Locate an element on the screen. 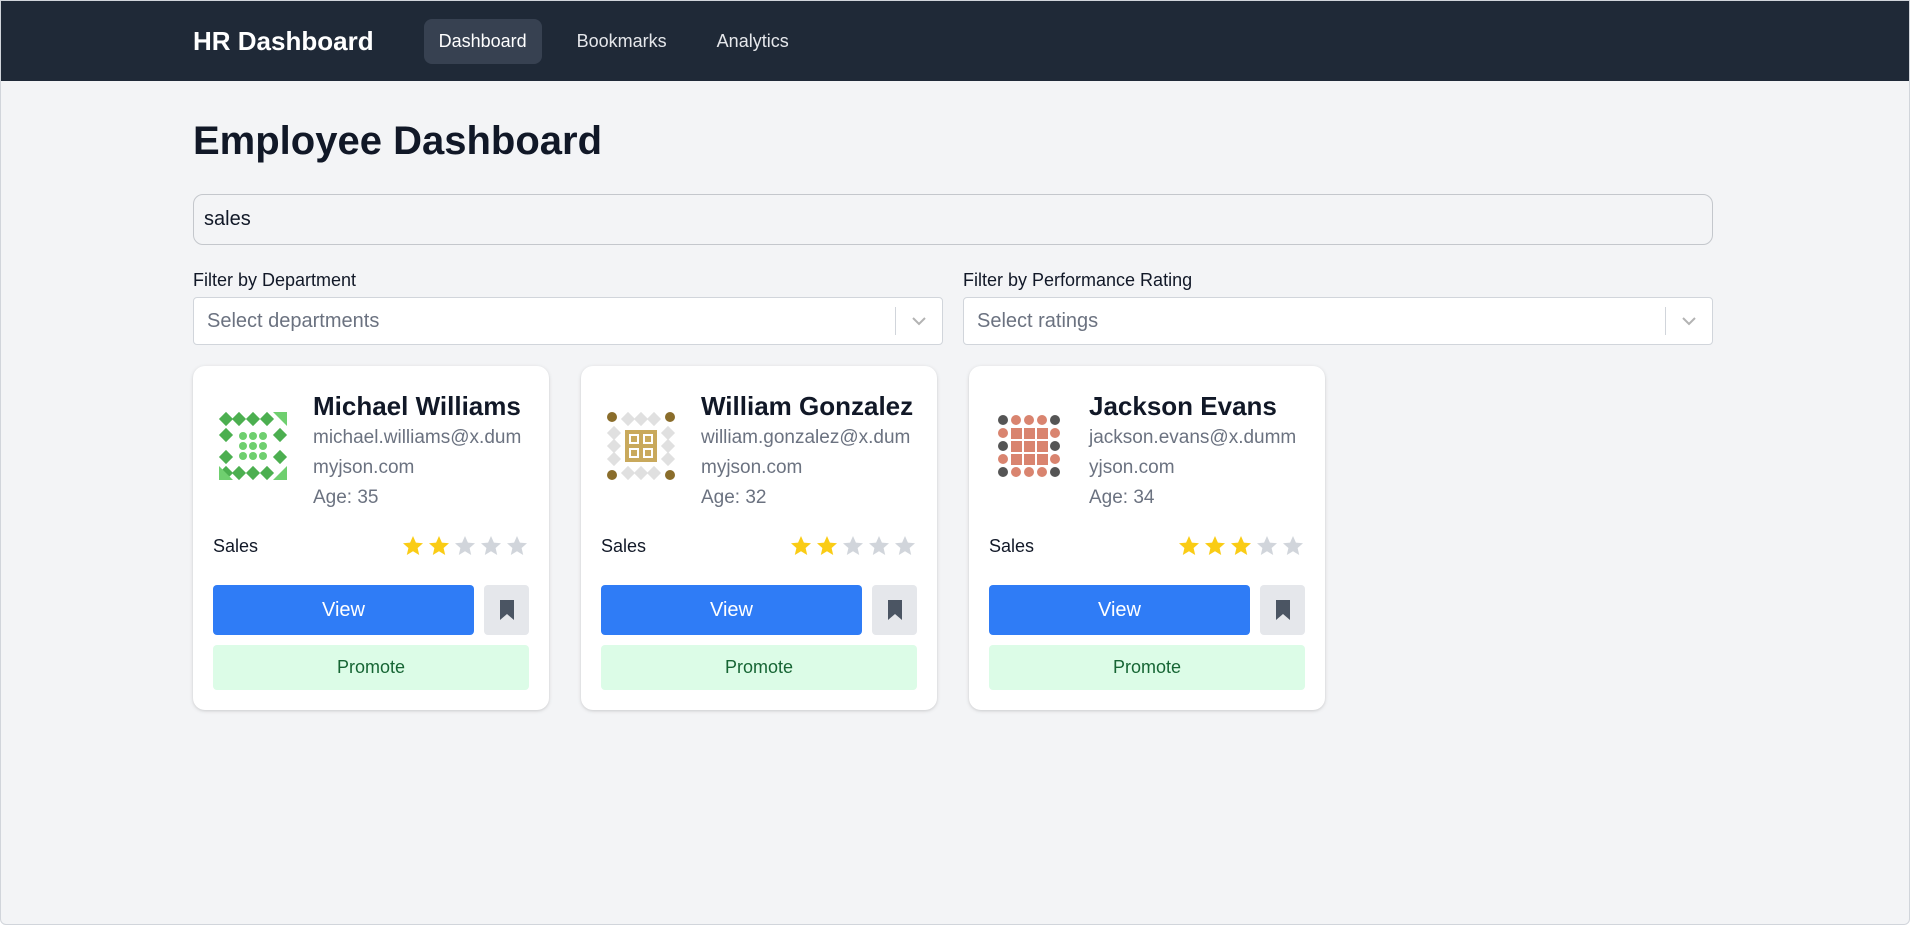 This screenshot has height=928, width=1911. employee-name: Jackson Evans is located at coordinates (1183, 406).